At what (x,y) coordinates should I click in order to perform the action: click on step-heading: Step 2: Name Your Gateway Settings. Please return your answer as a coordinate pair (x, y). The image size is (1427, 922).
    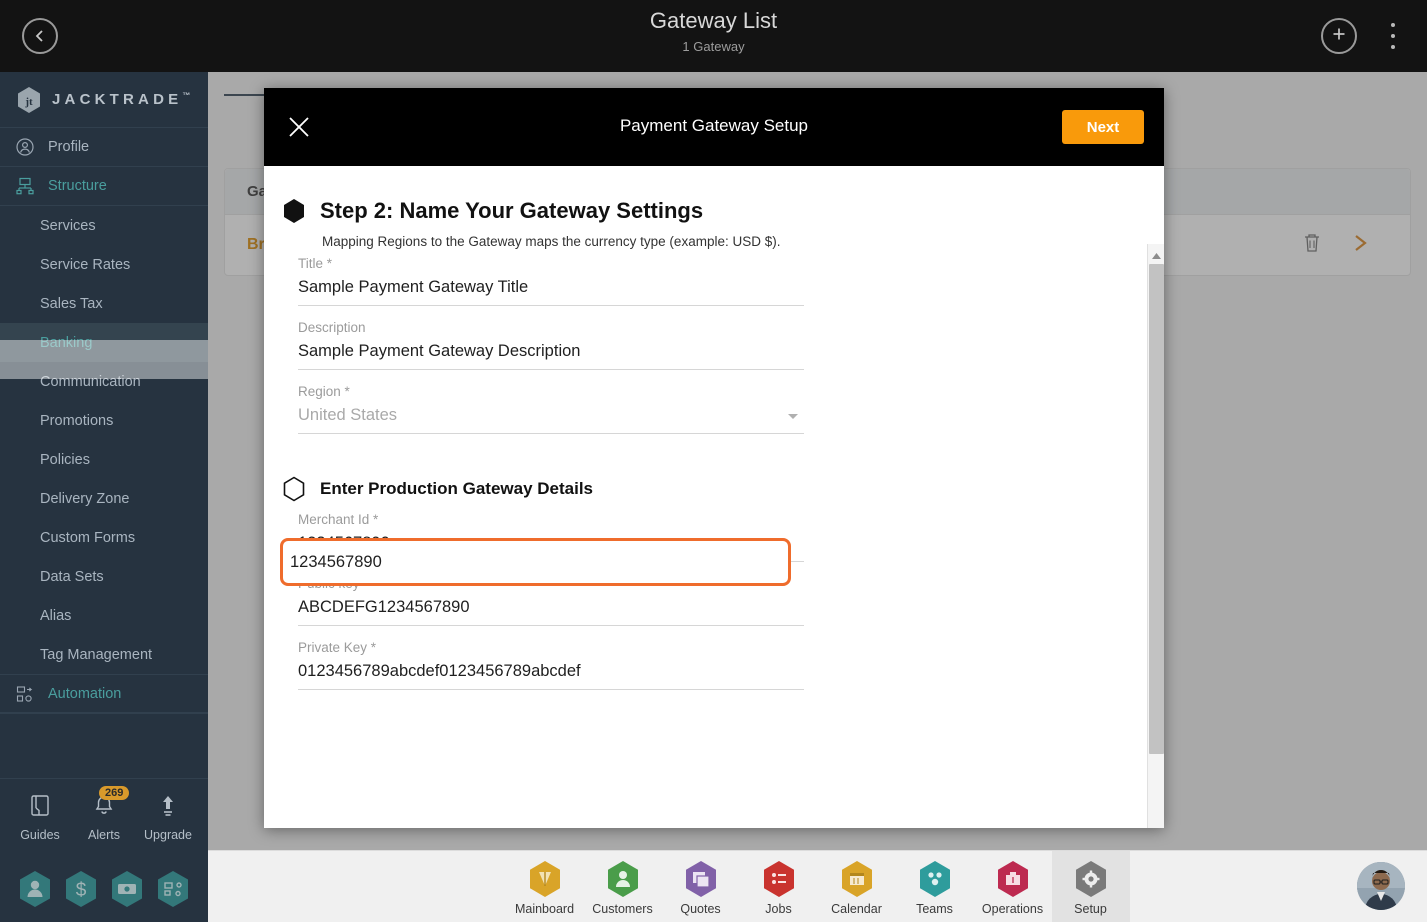
    Looking at the image, I should click on (703, 211).